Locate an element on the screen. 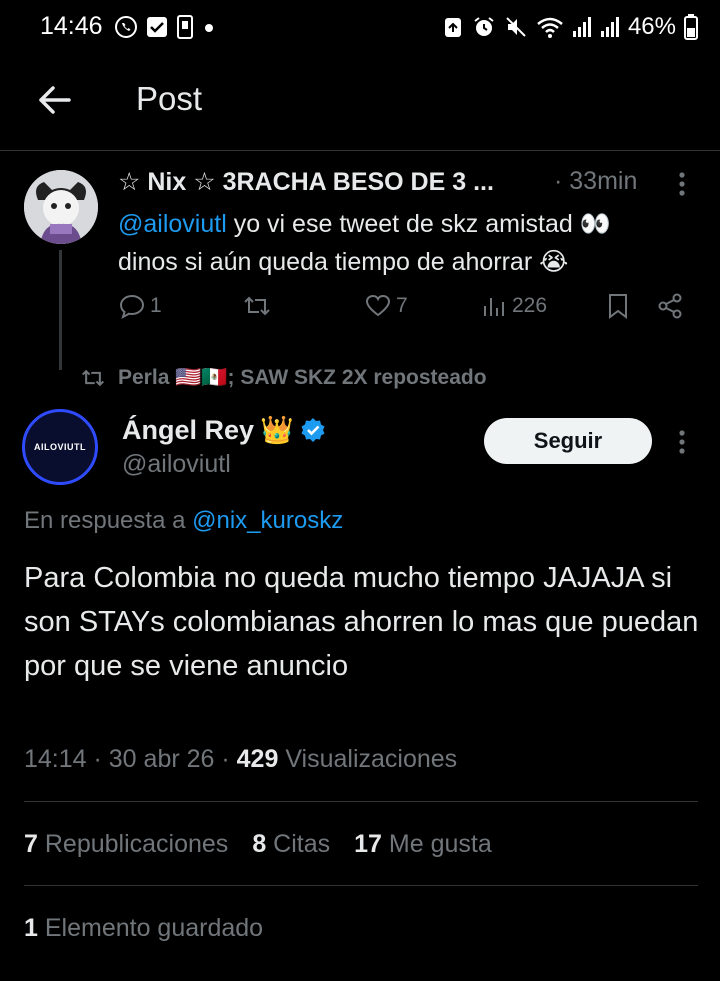 The height and width of the screenshot is (981, 720). status-time: 14:46 is located at coordinates (71, 26).